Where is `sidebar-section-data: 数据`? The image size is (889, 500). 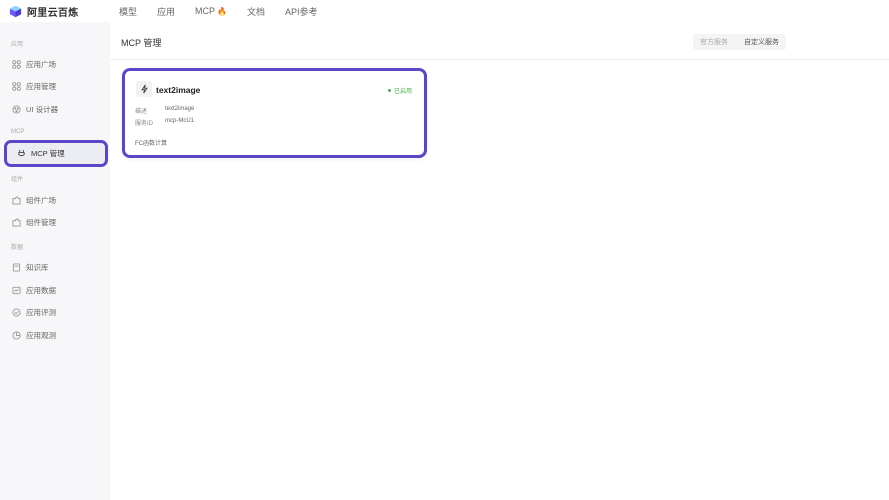 sidebar-section-data: 数据 is located at coordinates (17, 248).